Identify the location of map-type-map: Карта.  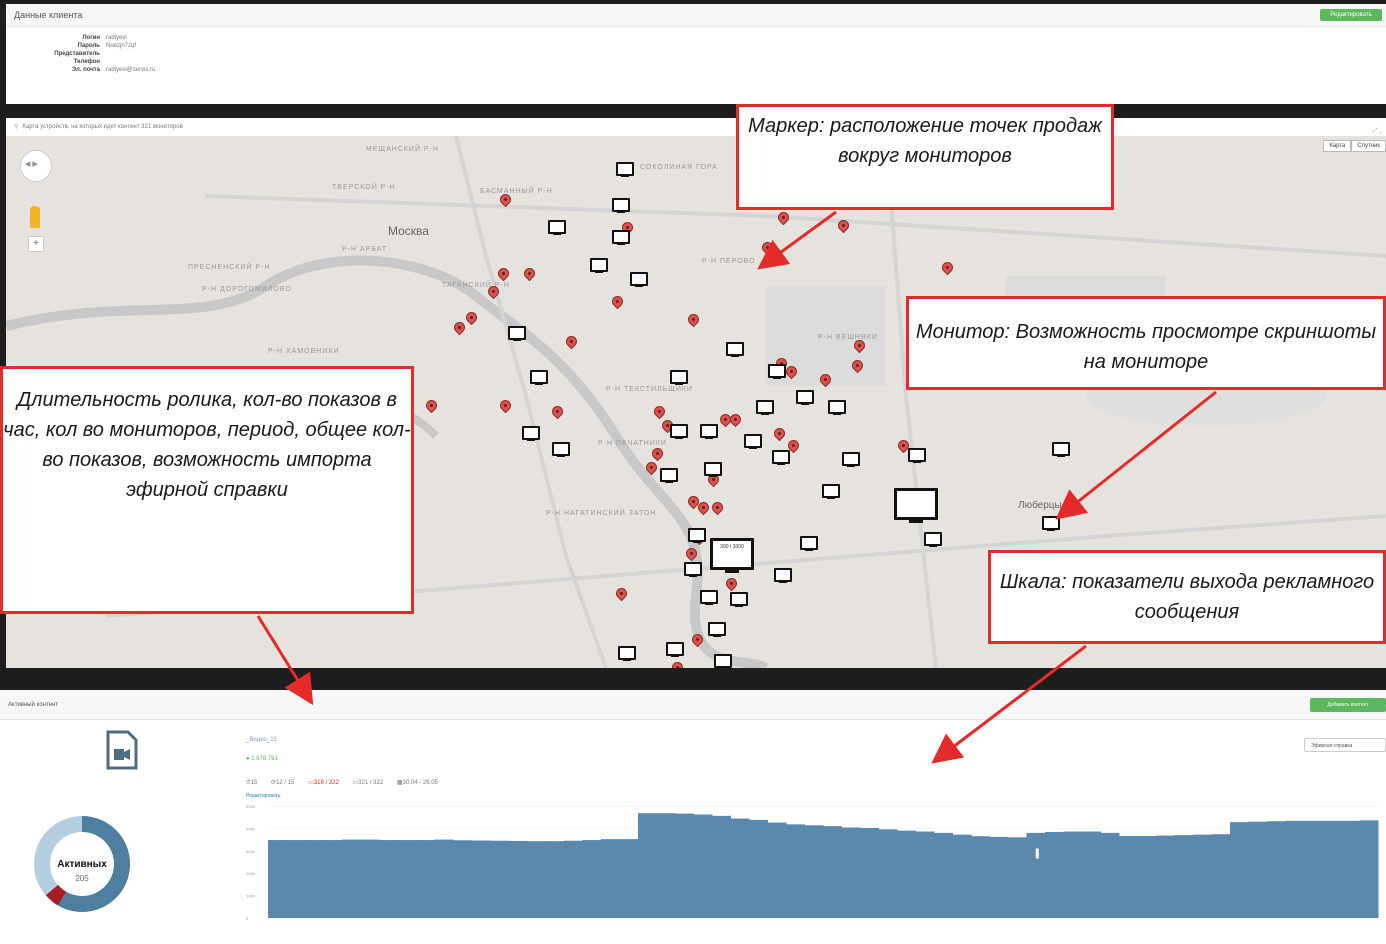
(1337, 146).